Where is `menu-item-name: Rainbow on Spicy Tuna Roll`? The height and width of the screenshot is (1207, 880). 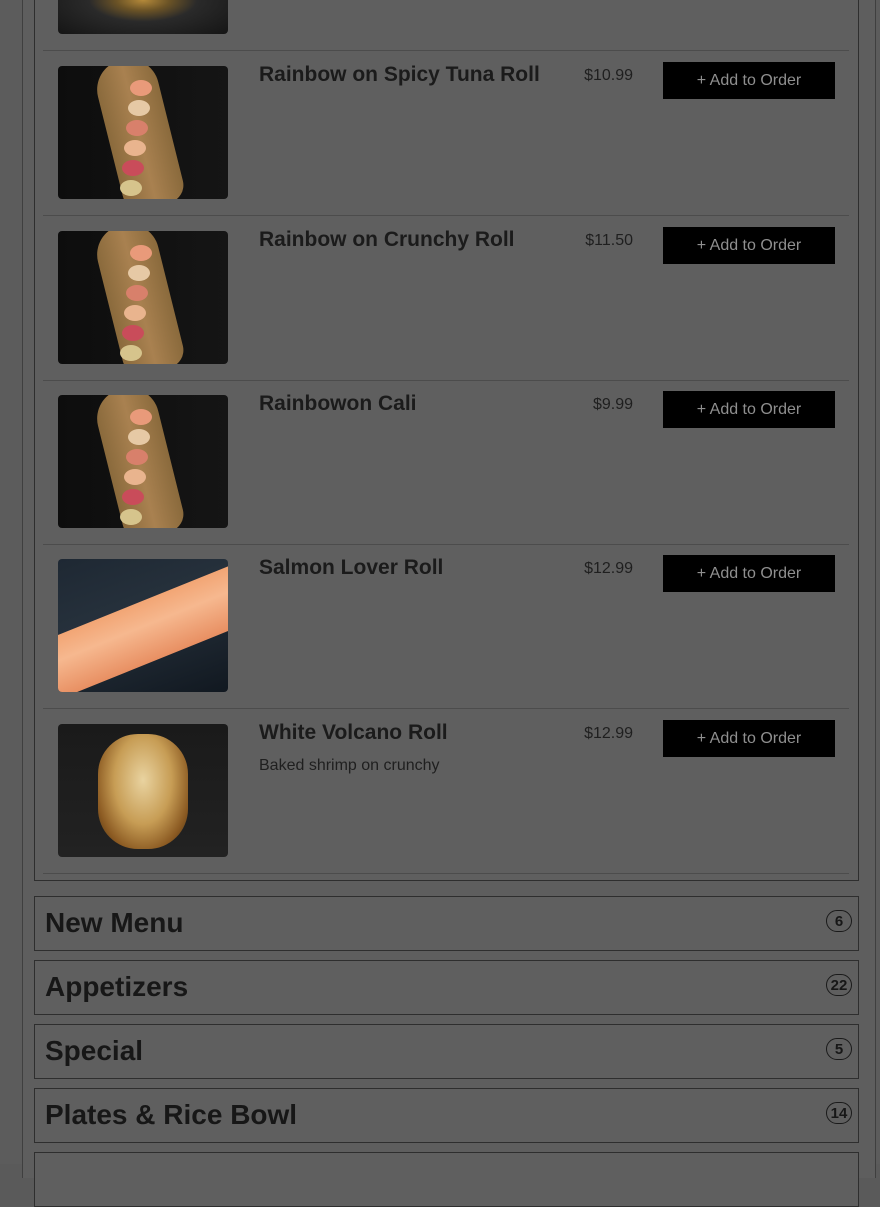 menu-item-name: Rainbow on Spicy Tuna Roll is located at coordinates (409, 75).